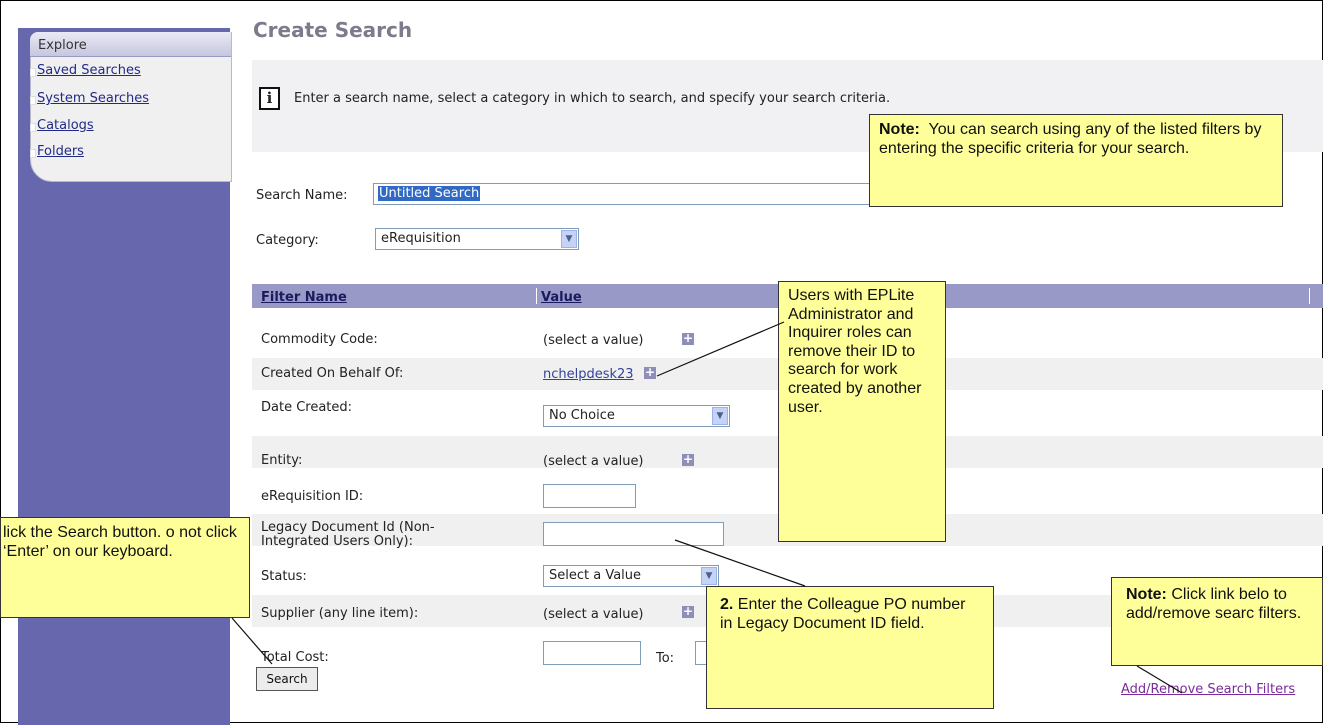 This screenshot has width=1325, height=725. What do you see at coordinates (252, 641) in the screenshot?
I see `search-connector-line` at bounding box center [252, 641].